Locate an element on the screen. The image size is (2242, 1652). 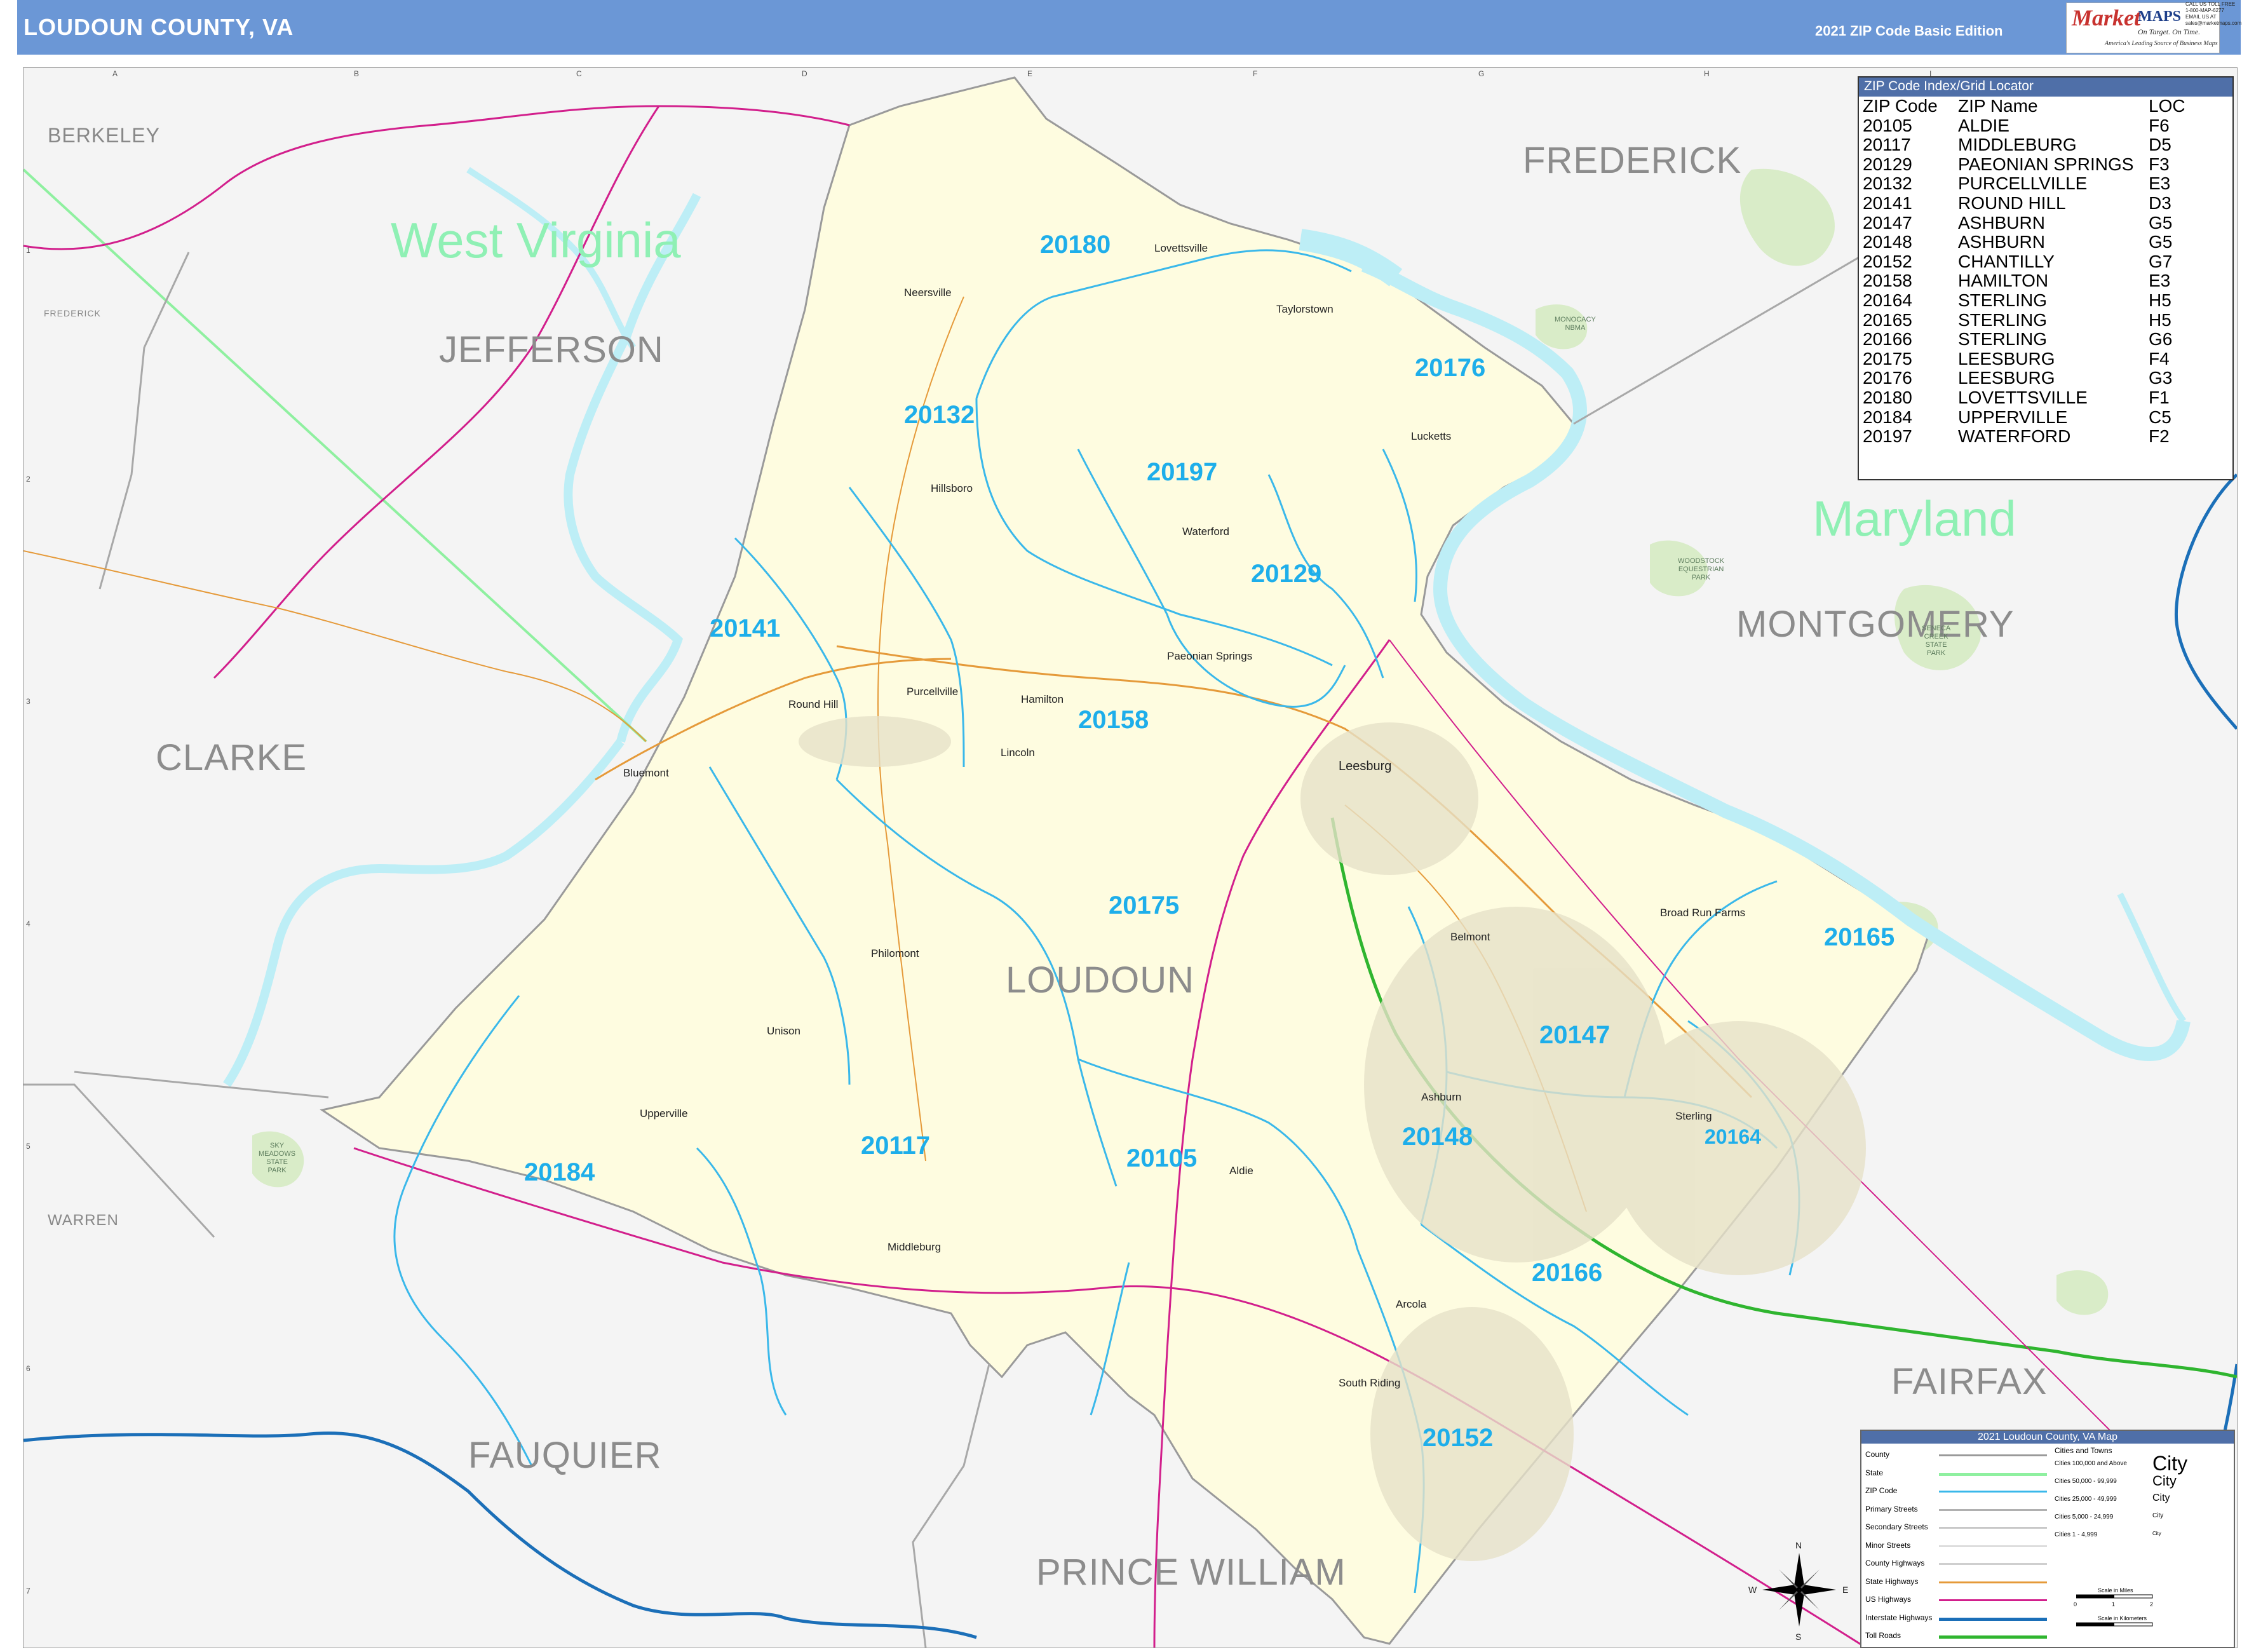
city-label: Purcellville is located at coordinates (932, 692).